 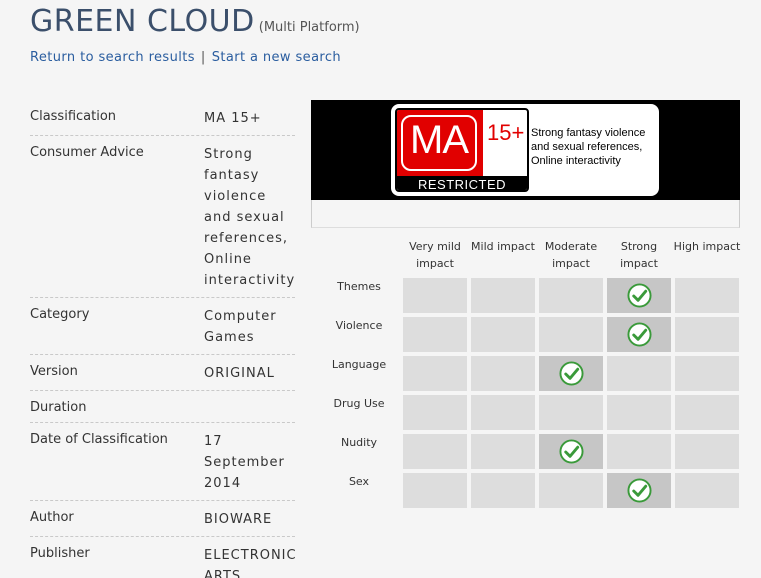 What do you see at coordinates (162, 462) in the screenshot?
I see `detail-row: Date of Classification 17 September 2014` at bounding box center [162, 462].